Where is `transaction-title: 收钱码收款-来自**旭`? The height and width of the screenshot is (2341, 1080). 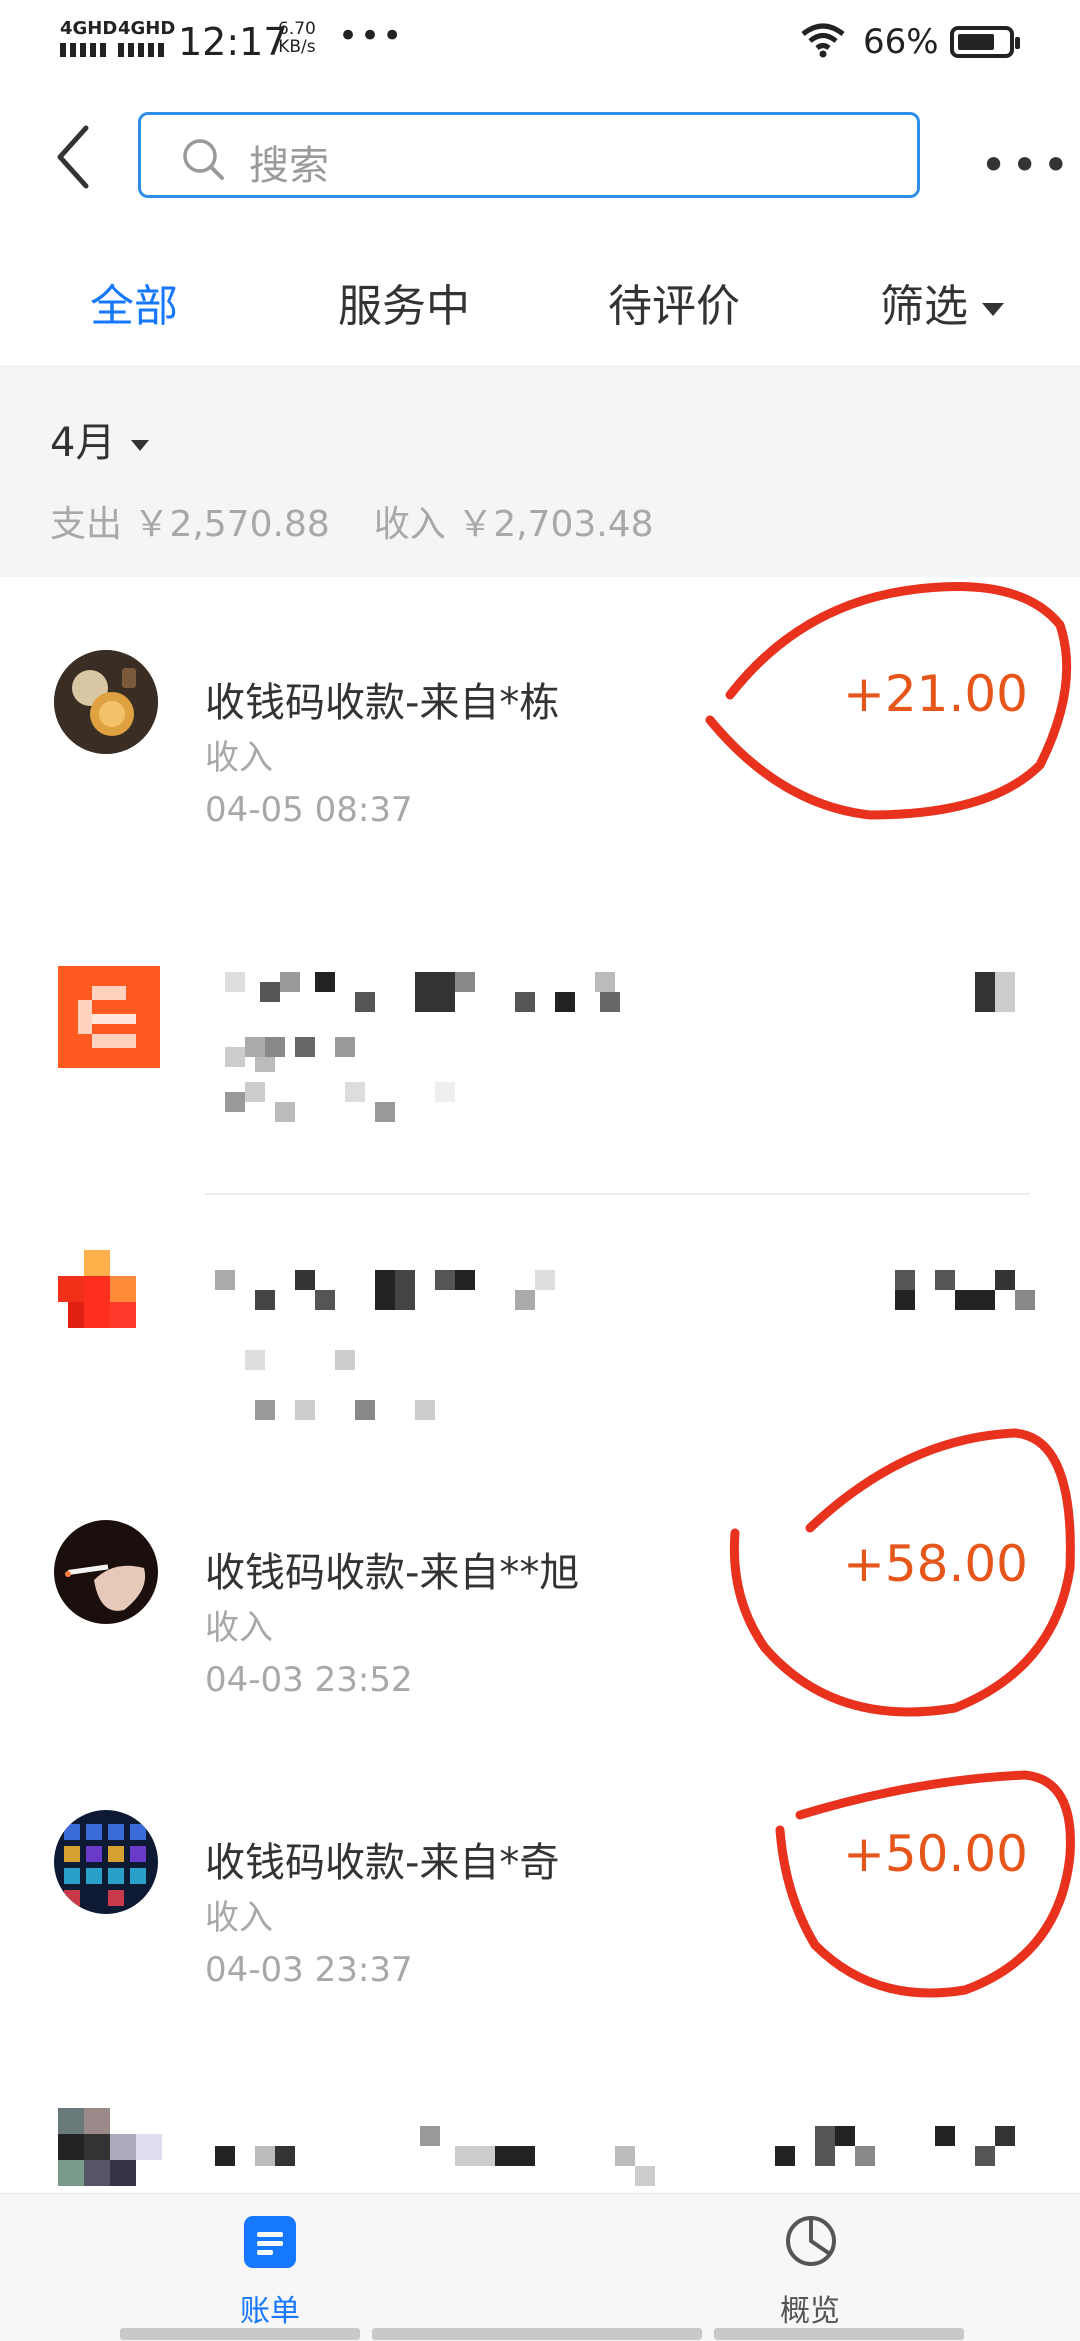
transaction-title: 收钱码收款-来自**旭 is located at coordinates (392, 1573).